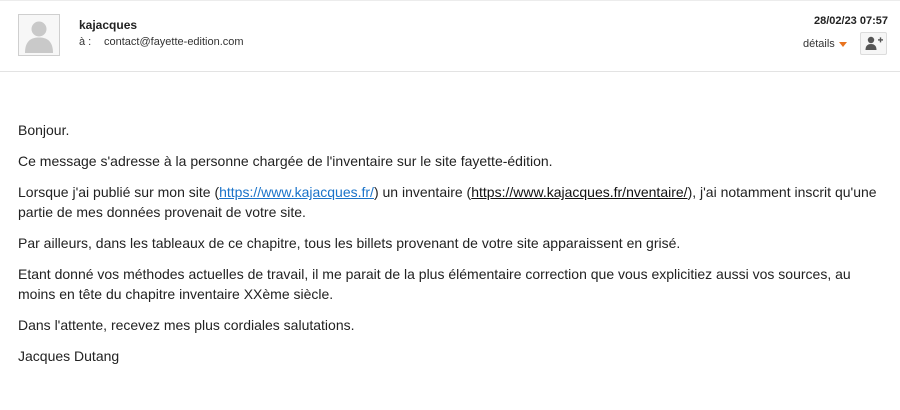  Describe the element at coordinates (108, 25) in the screenshot. I see `sender-name: kajacques` at that location.